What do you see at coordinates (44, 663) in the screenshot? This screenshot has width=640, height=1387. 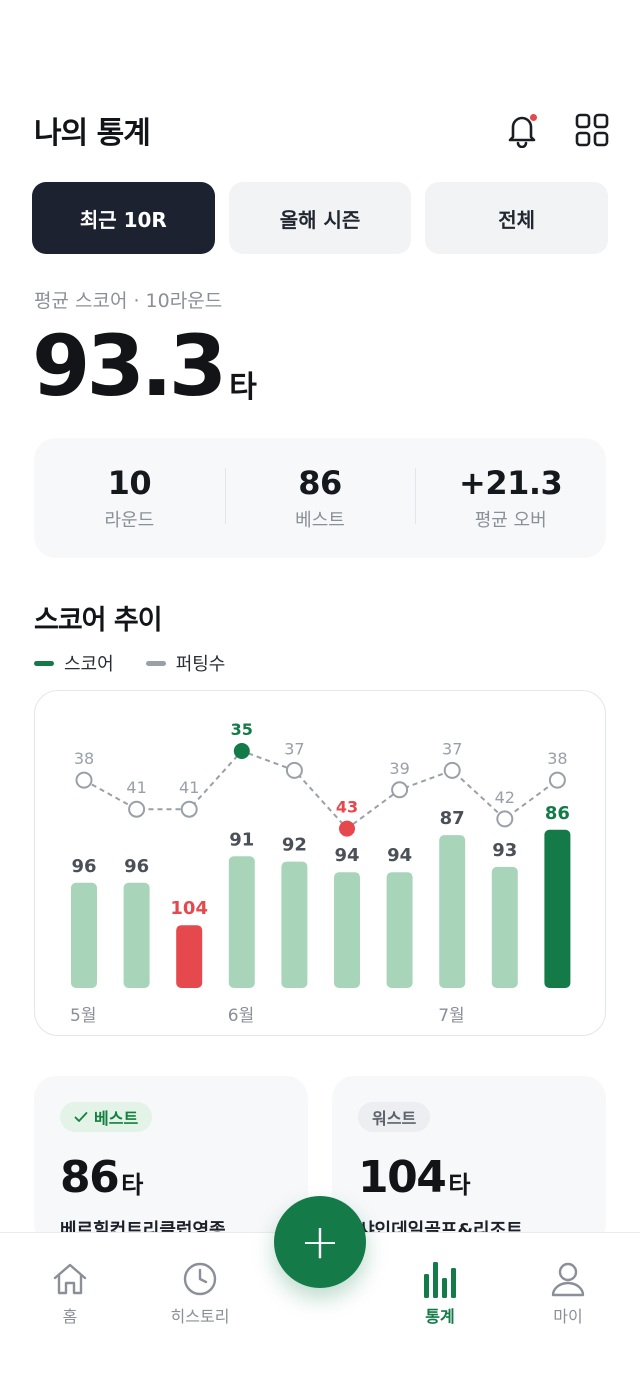 I see `legend-swatch-score` at bounding box center [44, 663].